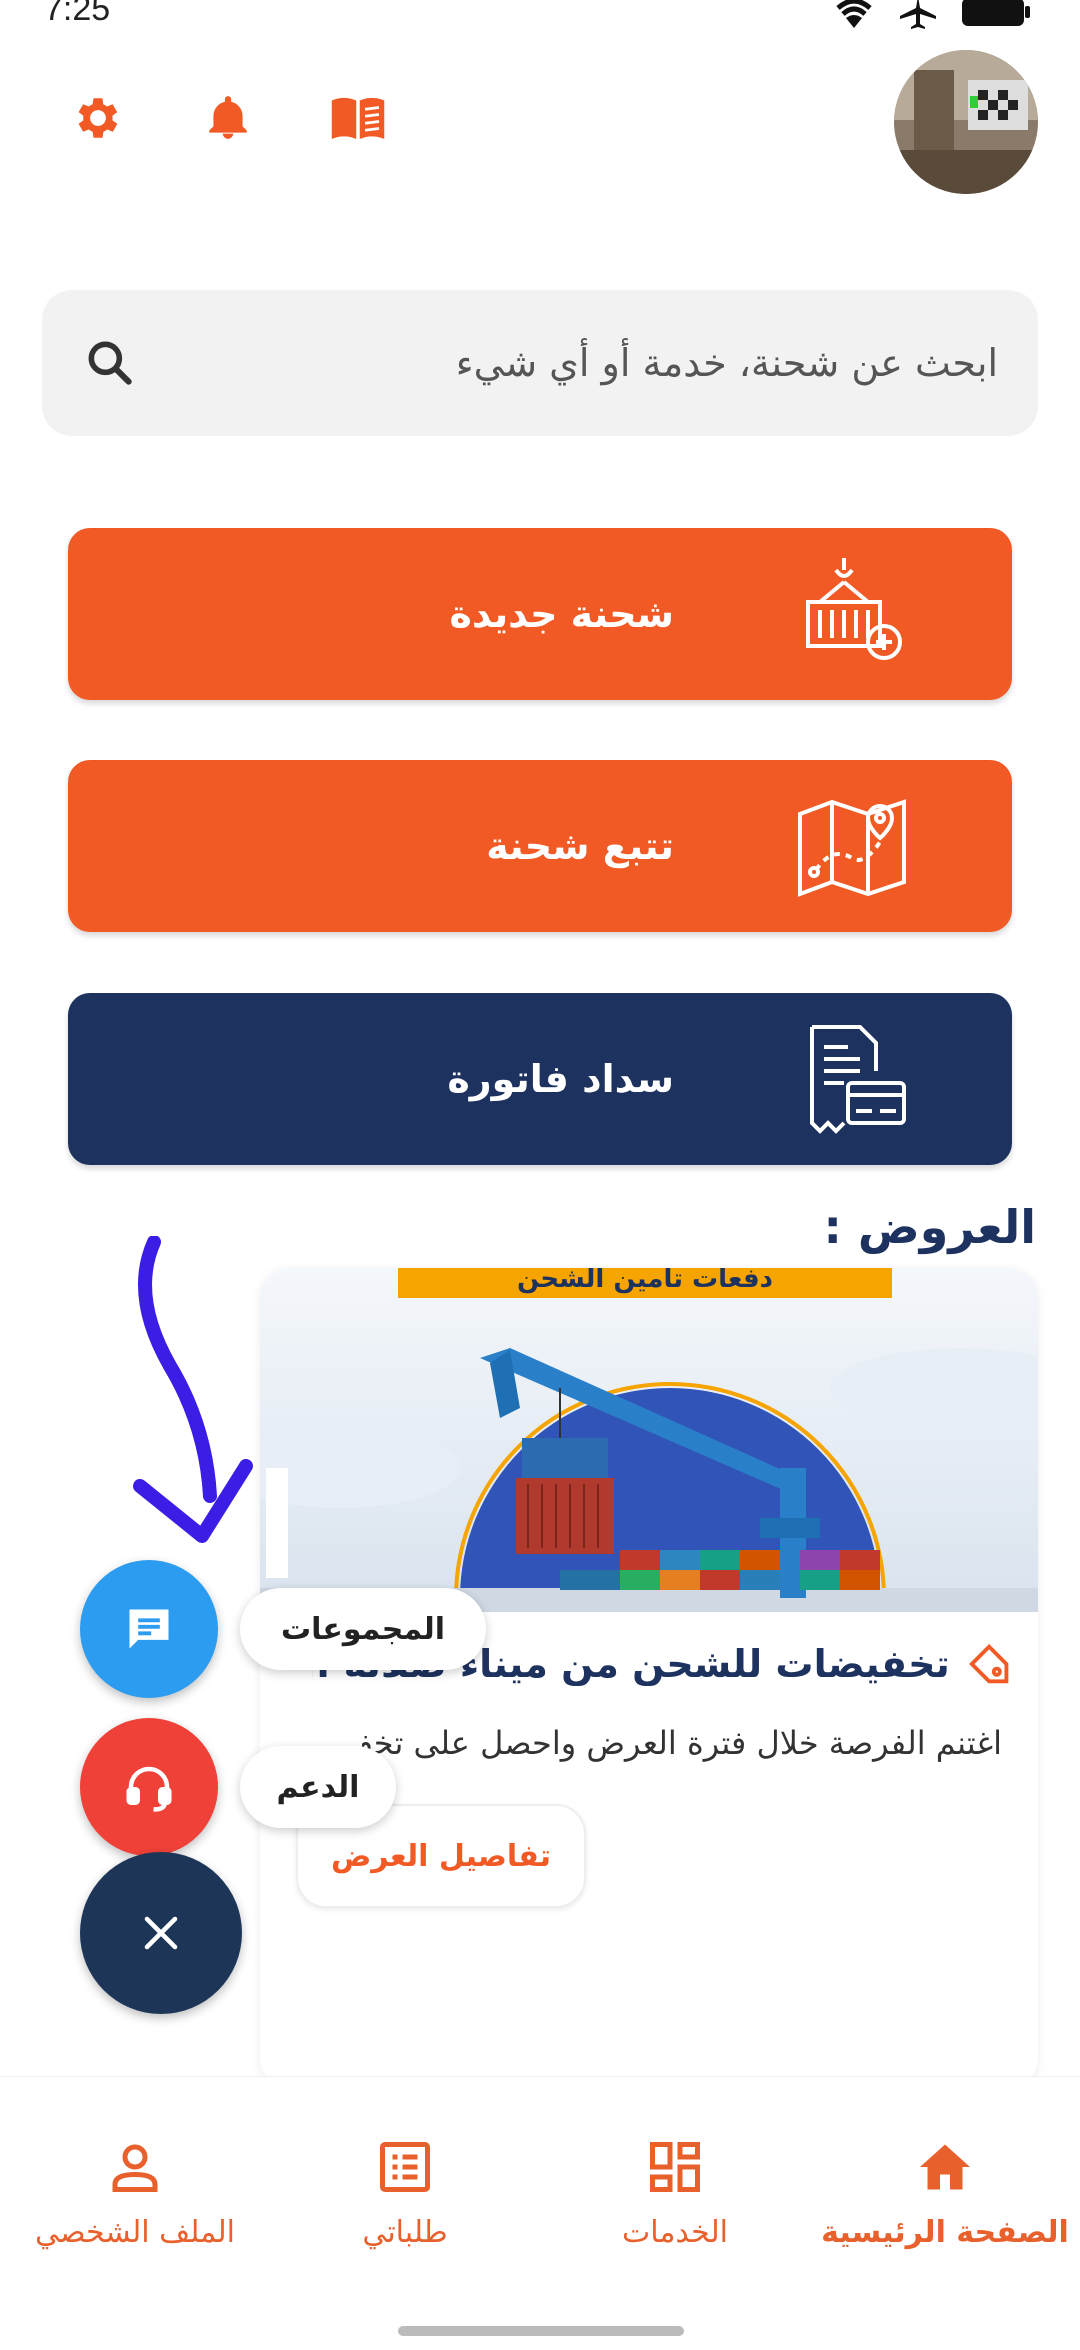 The image size is (1080, 2350). I want to click on status-bar: 7:25, so click(540, 20).